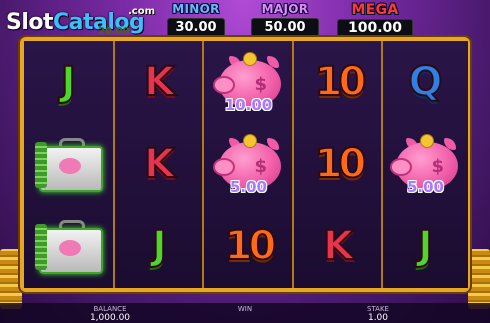 Image resolution: width=490 pixels, height=323 pixels. I want to click on jackpot-mega: MEGA 100.00, so click(375, 20).